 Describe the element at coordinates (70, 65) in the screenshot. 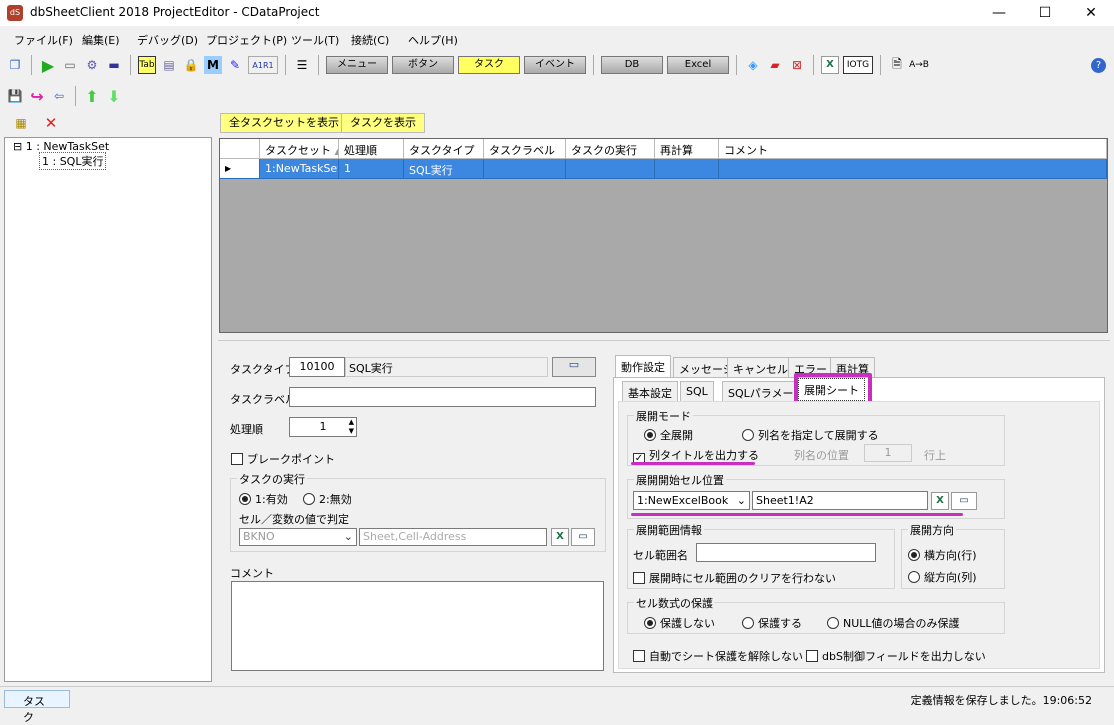

I see `console-icon: ▭` at that location.